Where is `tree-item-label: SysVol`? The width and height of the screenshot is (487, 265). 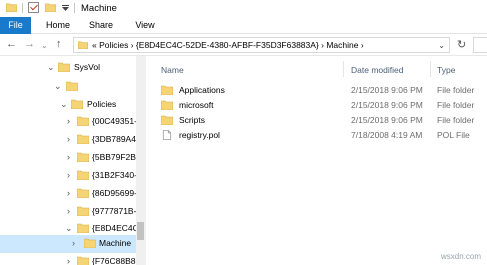
tree-item-label: SysVol is located at coordinates (87, 67).